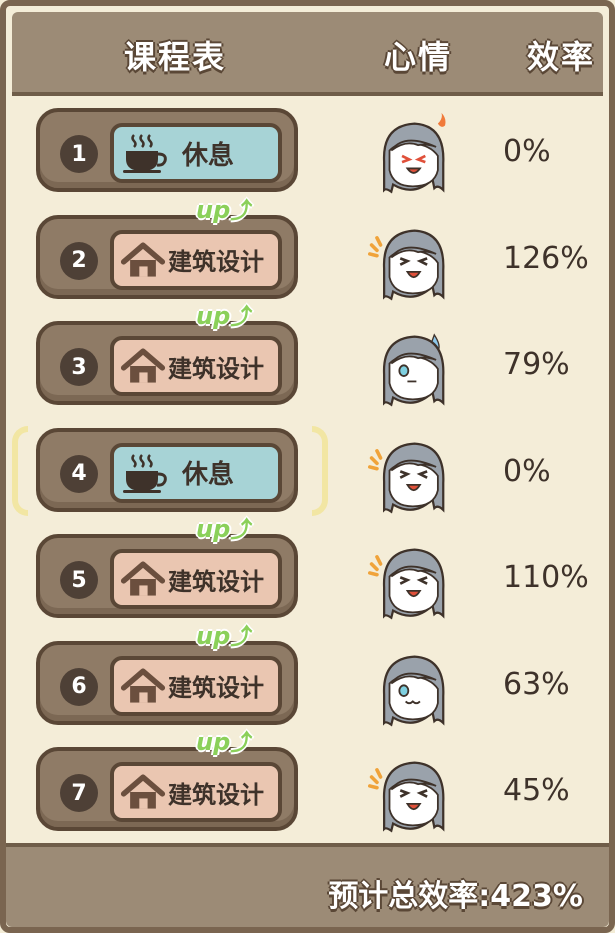  What do you see at coordinates (307, 677) in the screenshot?
I see `schedule-row: 6 建筑设计 up⤴ 63%` at bounding box center [307, 677].